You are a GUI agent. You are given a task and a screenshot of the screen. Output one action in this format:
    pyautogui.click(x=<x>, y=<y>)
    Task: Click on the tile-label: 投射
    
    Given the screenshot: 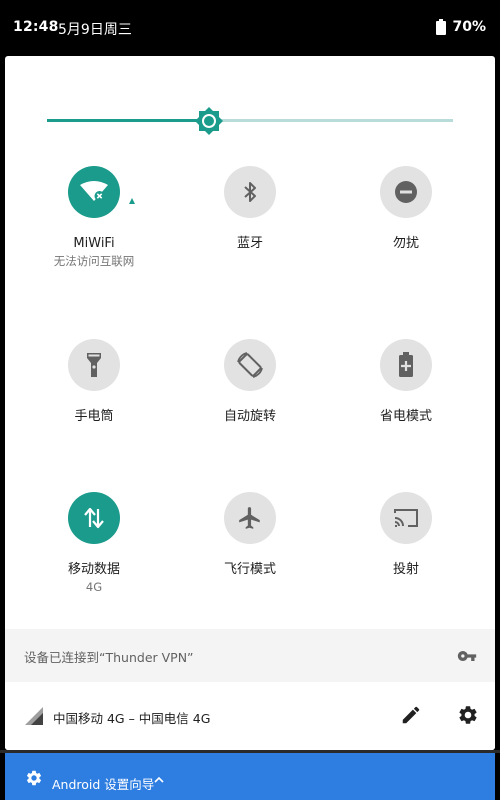 What is the action you would take?
    pyautogui.click(x=405, y=569)
    